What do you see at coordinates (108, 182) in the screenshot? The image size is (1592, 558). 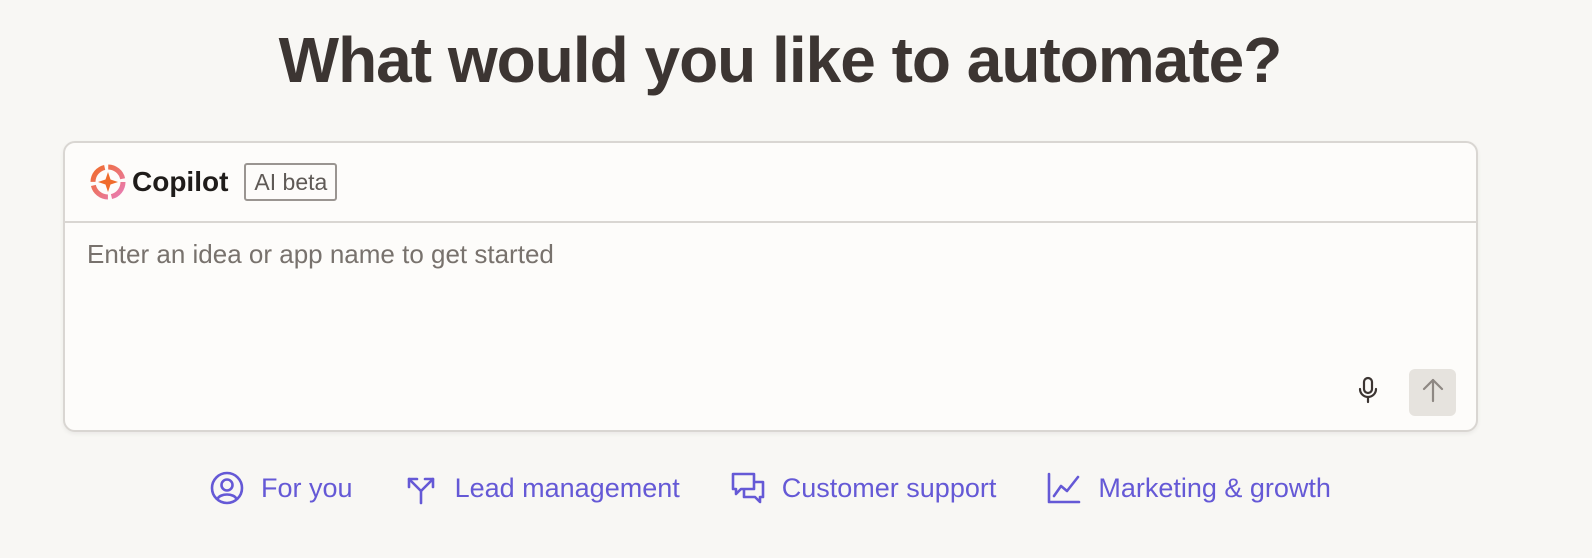 I see `copilot-sparkle-icon` at bounding box center [108, 182].